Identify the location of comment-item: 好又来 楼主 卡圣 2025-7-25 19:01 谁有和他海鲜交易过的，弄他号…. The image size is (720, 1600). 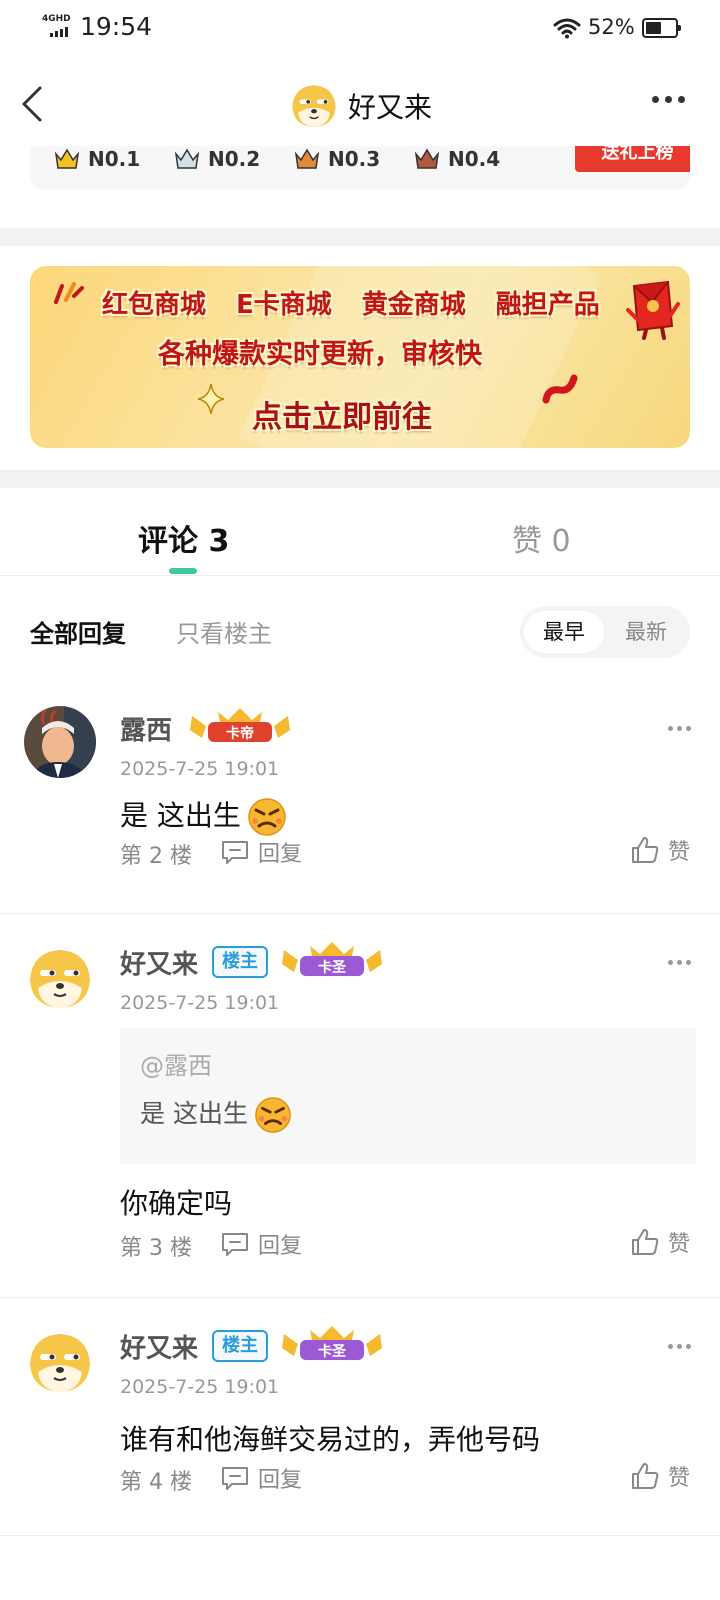
(360, 1418).